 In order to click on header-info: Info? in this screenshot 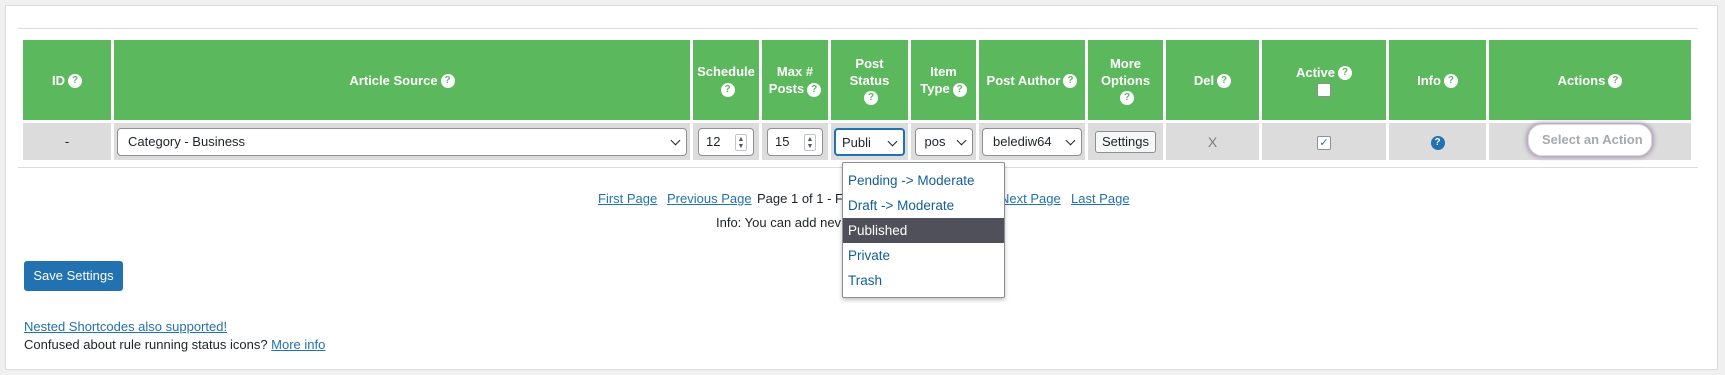, I will do `click(1437, 80)`.